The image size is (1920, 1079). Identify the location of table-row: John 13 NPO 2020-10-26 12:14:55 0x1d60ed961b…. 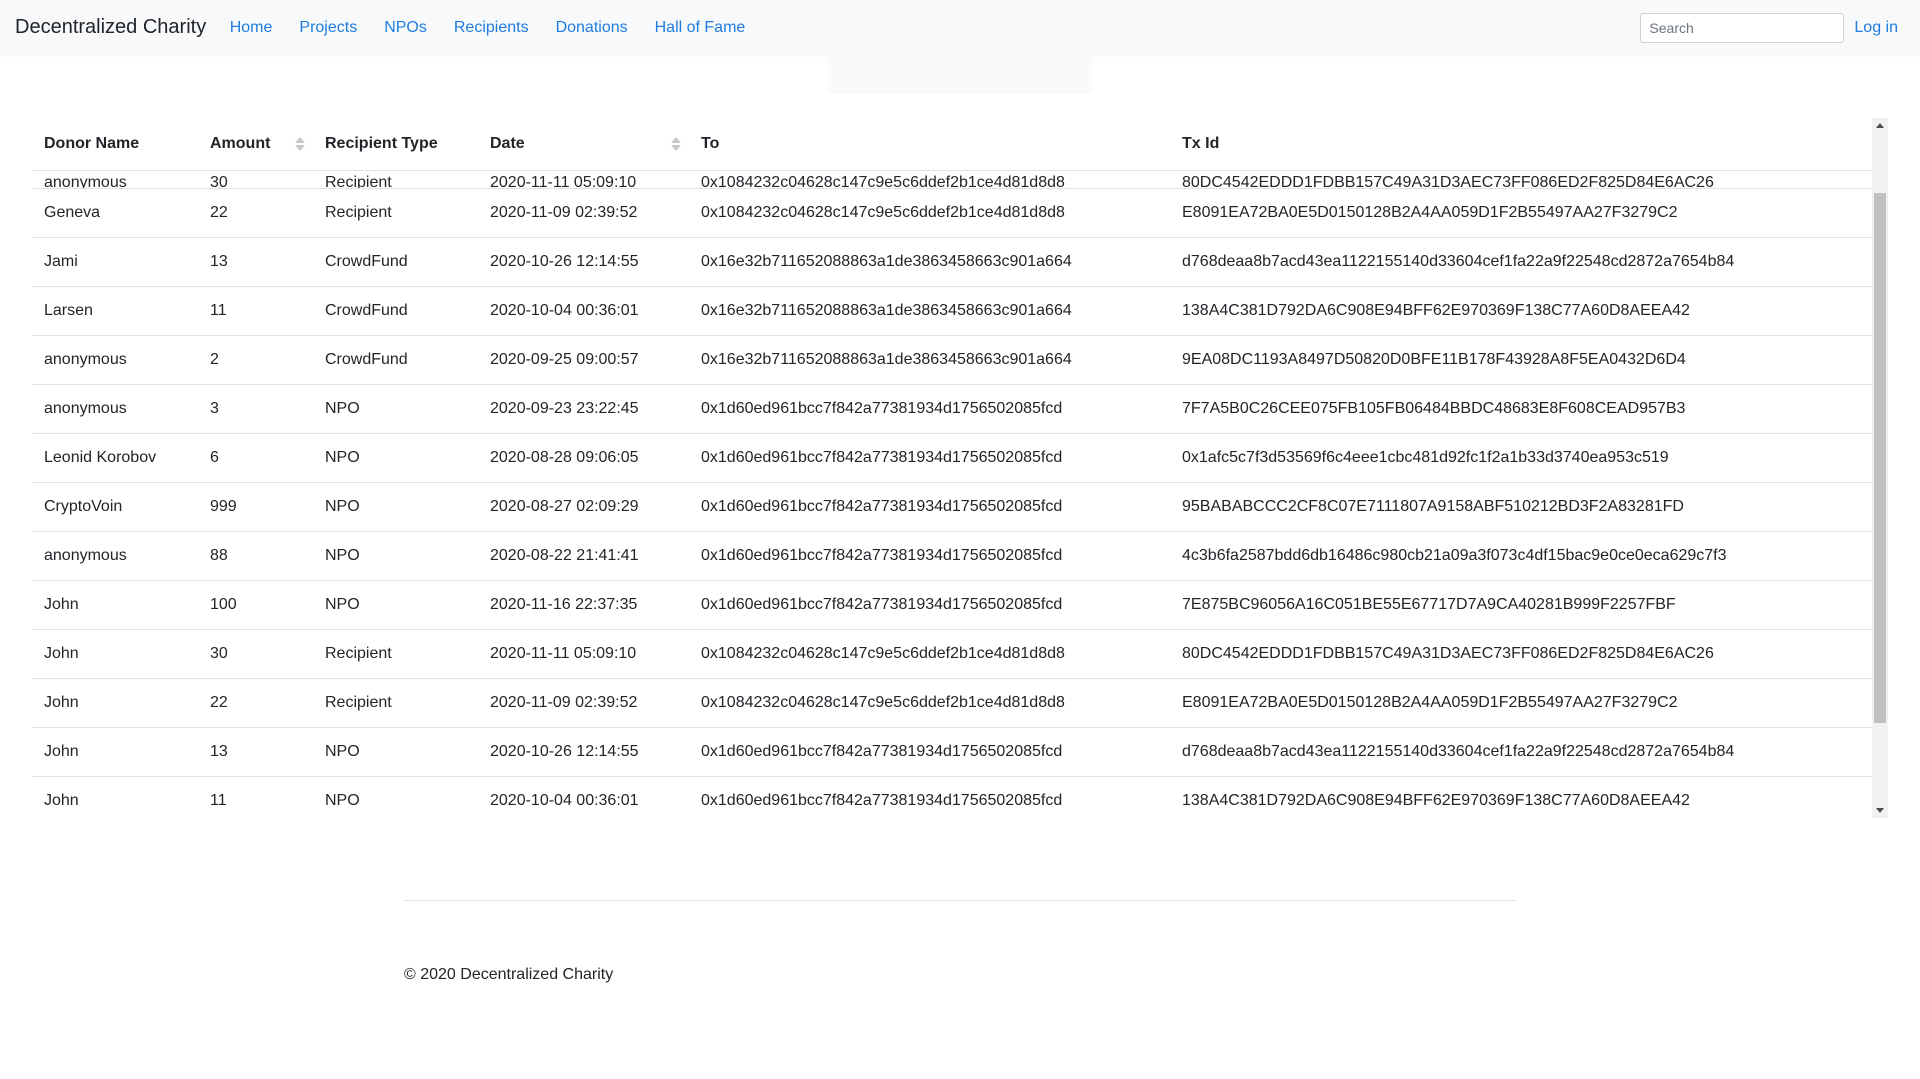
(952, 751).